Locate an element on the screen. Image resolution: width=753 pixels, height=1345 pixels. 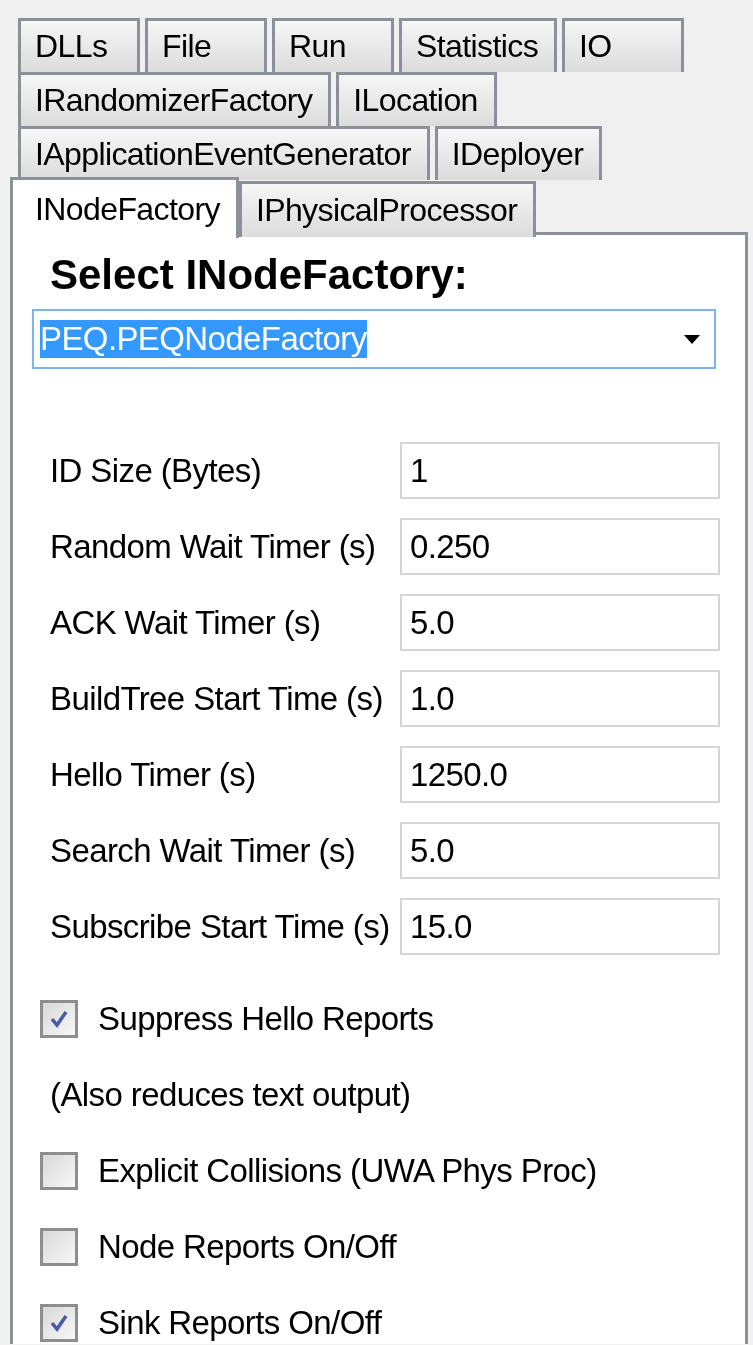
field-label: Hello Timer (s) is located at coordinates (153, 774).